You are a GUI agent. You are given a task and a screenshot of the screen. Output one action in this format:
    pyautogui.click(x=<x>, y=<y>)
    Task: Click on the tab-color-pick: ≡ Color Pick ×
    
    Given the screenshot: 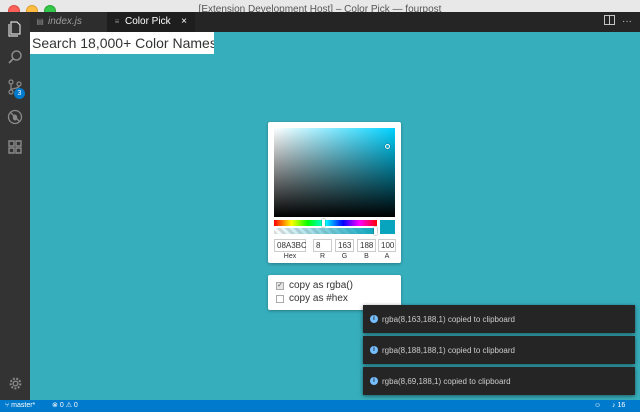 What is the action you would take?
    pyautogui.click(x=151, y=22)
    